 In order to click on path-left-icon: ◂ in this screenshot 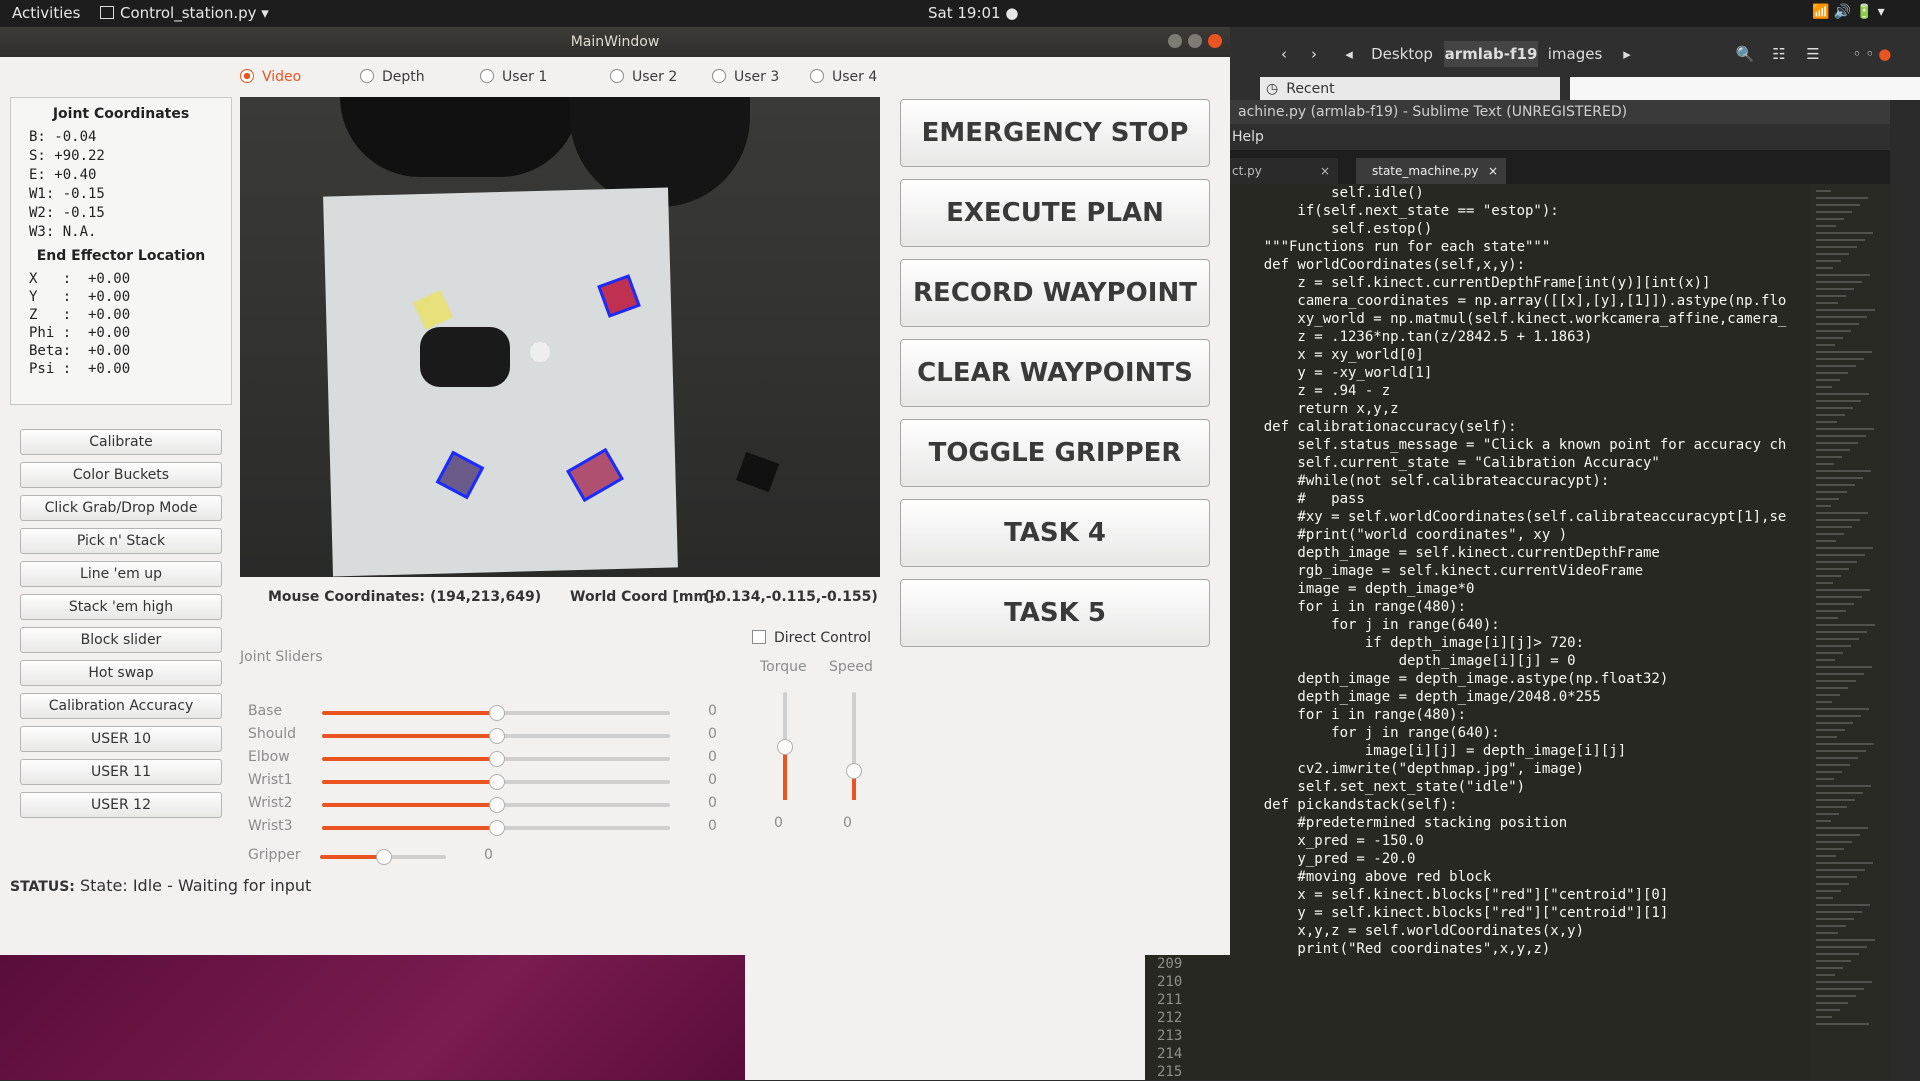, I will do `click(1349, 54)`.